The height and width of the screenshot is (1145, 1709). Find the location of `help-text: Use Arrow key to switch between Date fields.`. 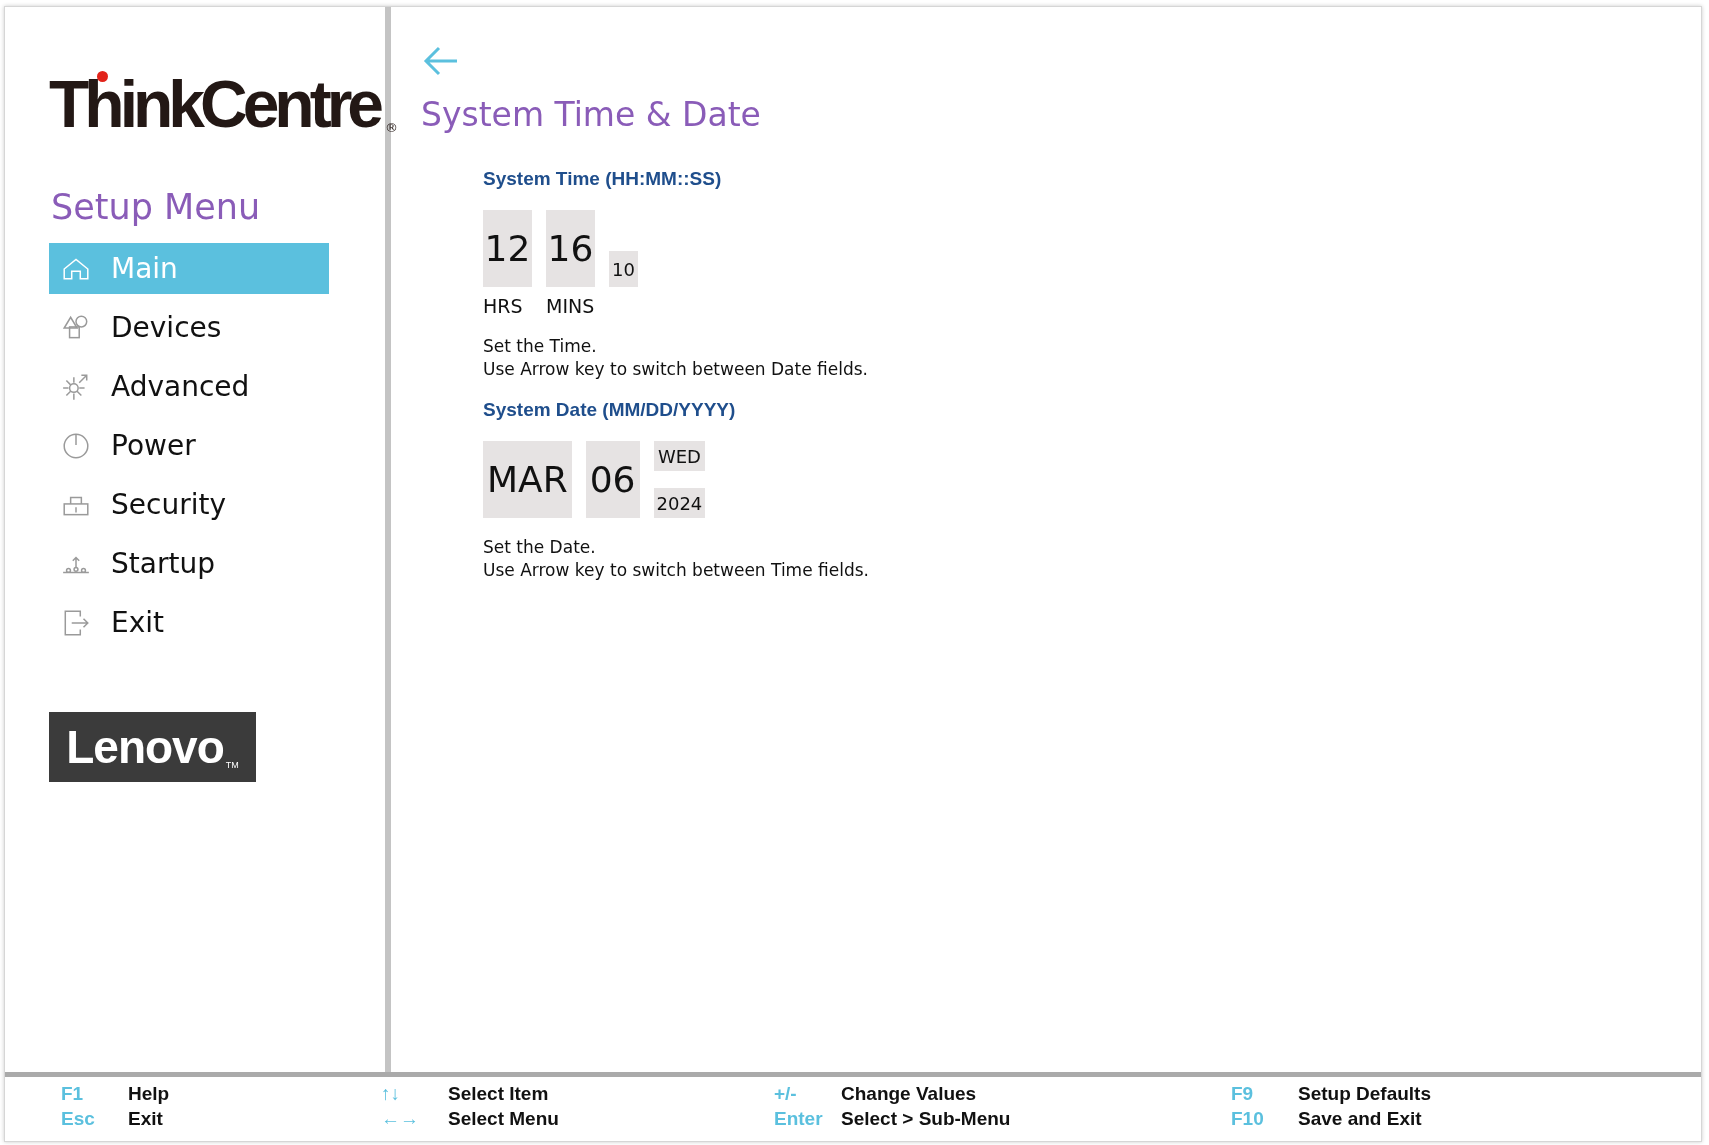

help-text: Use Arrow key to switch between Date fields. is located at coordinates (676, 369).